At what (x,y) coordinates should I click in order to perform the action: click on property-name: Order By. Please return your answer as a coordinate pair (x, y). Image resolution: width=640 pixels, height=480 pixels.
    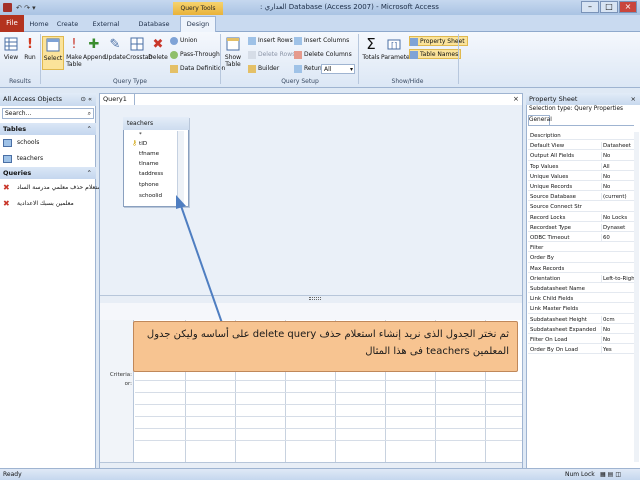
    Looking at the image, I should click on (542, 258).